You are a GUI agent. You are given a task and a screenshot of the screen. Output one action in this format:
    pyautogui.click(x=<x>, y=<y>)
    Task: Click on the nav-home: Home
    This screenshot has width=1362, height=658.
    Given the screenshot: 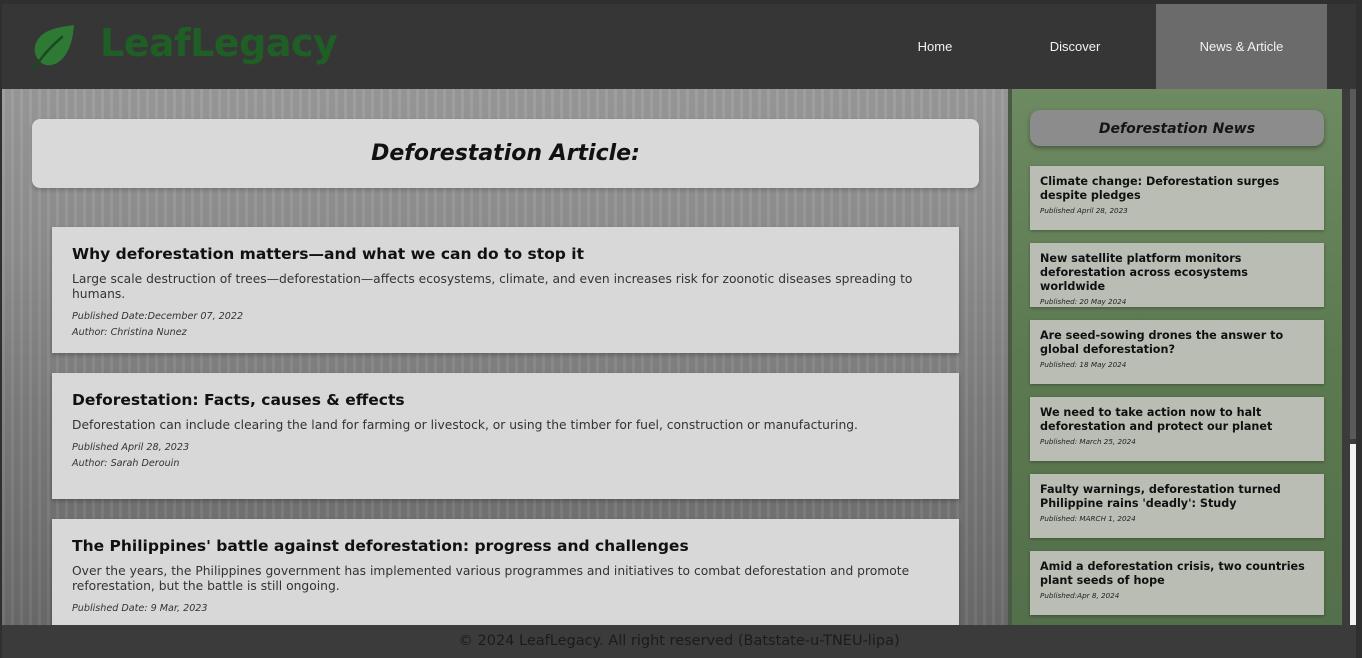 What is the action you would take?
    pyautogui.click(x=935, y=46)
    